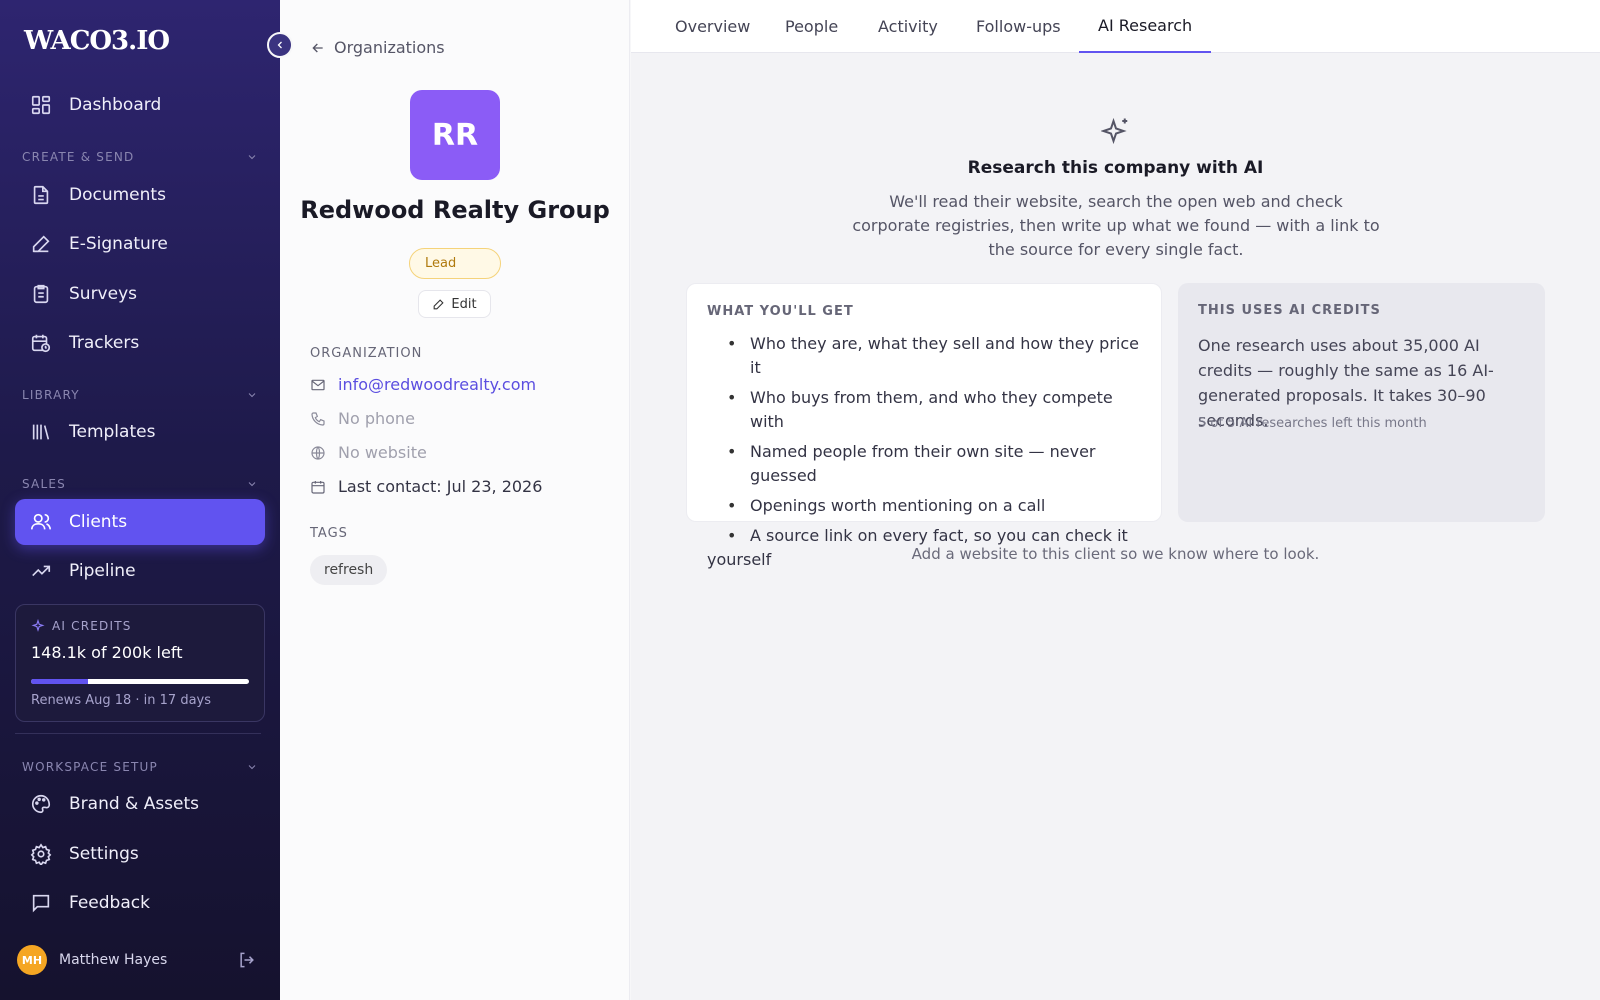  What do you see at coordinates (90, 767) in the screenshot?
I see `section-label-text: WORKSPACE SETUP` at bounding box center [90, 767].